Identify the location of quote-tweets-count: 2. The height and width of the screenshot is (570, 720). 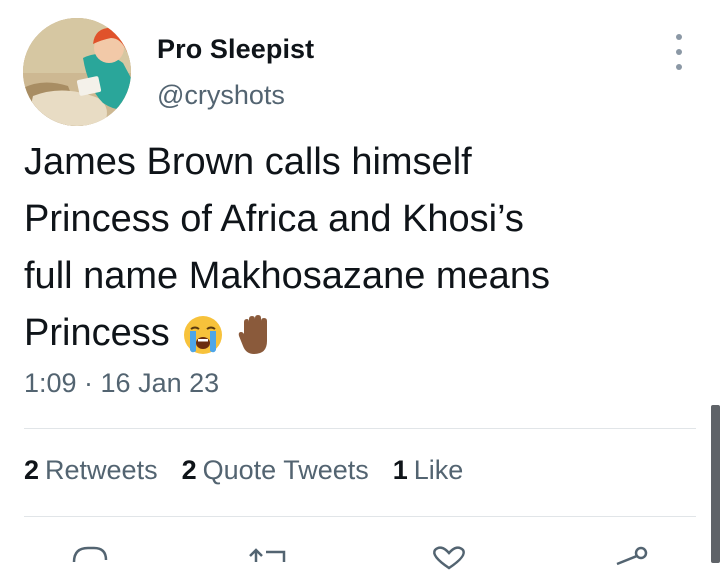
(189, 470).